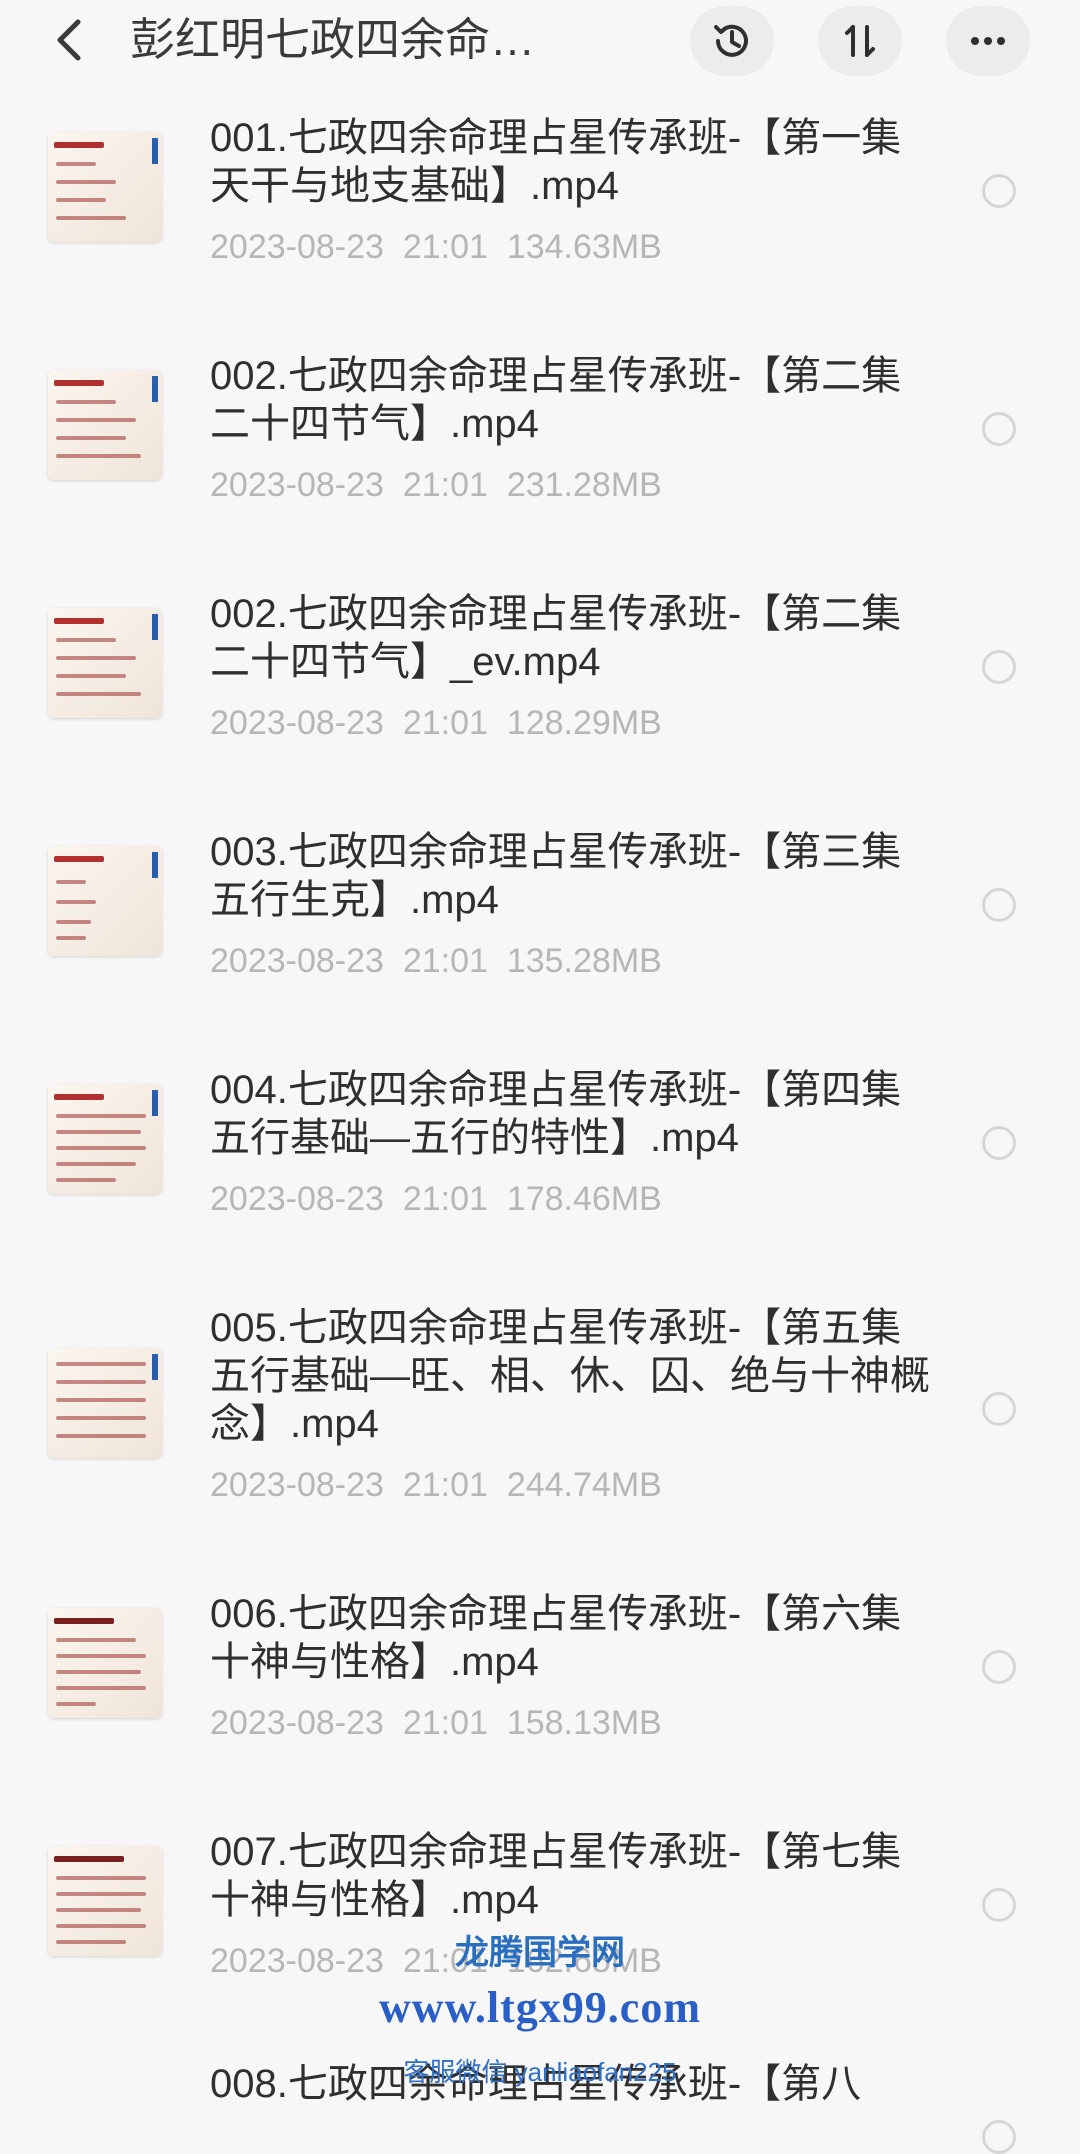  What do you see at coordinates (556, 638) in the screenshot?
I see `file-name: 002.七政四余命理占星传承班-【第二集 二十四节气】_ev.mp4` at bounding box center [556, 638].